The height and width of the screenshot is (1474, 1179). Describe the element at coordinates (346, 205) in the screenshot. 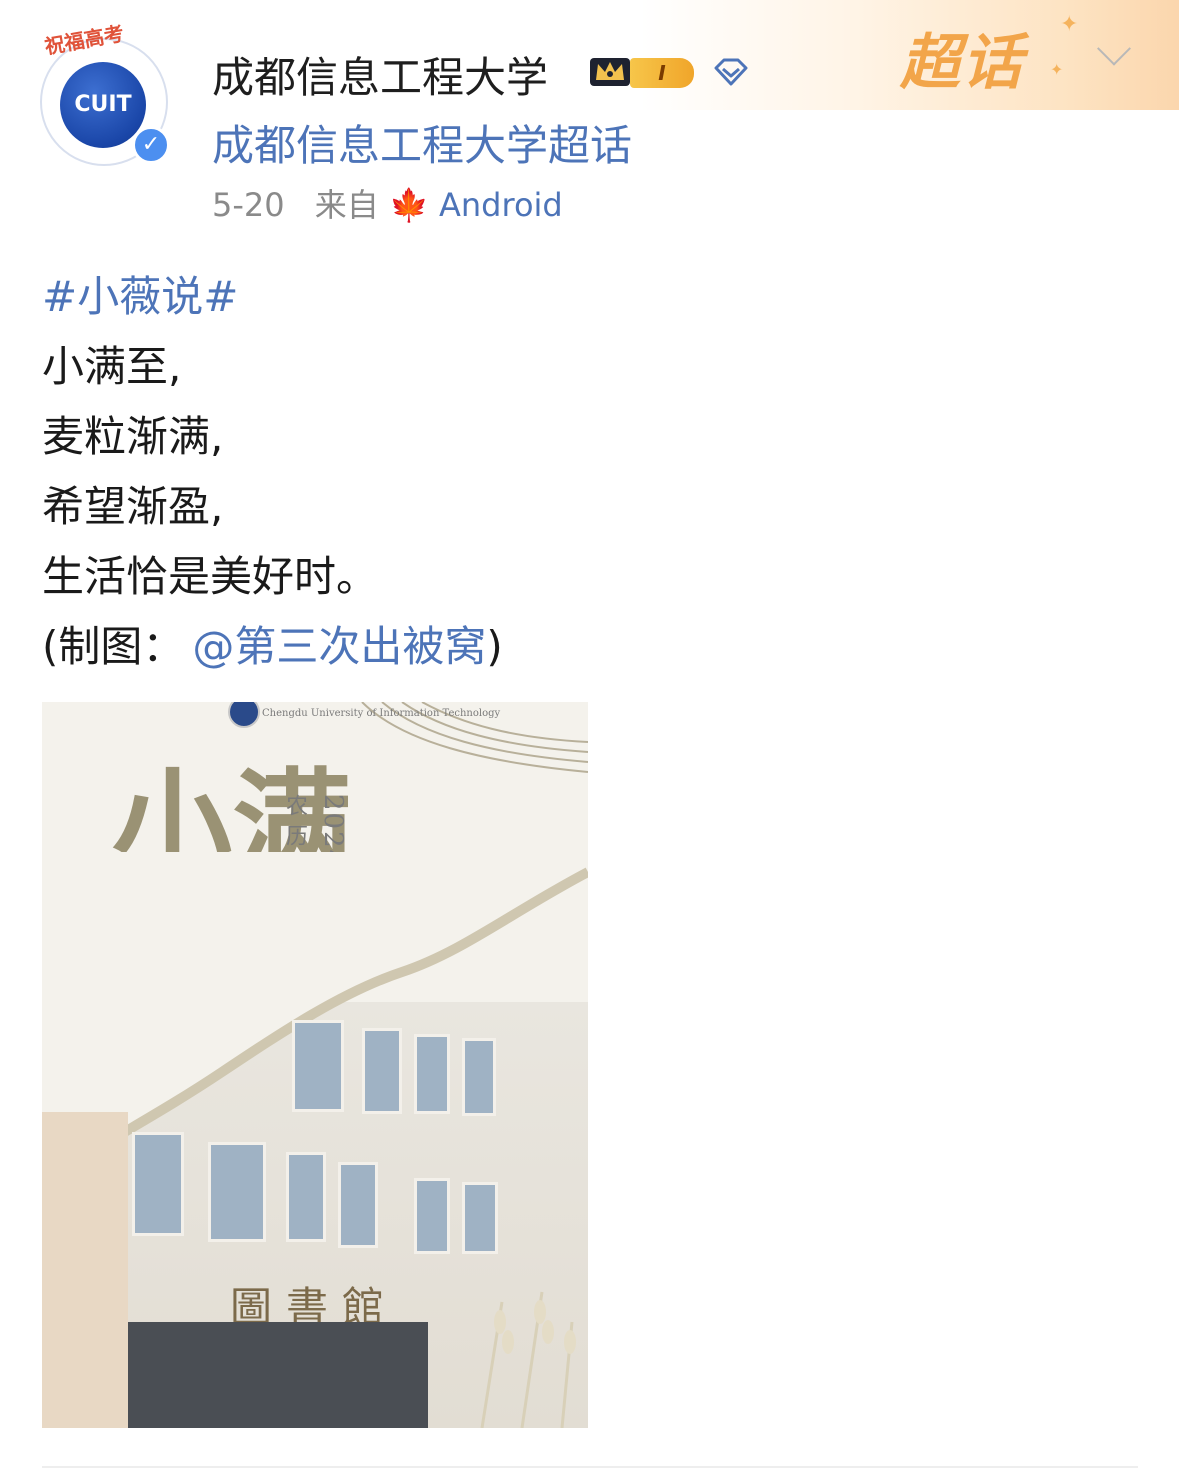

I see `from-label: 来自` at that location.